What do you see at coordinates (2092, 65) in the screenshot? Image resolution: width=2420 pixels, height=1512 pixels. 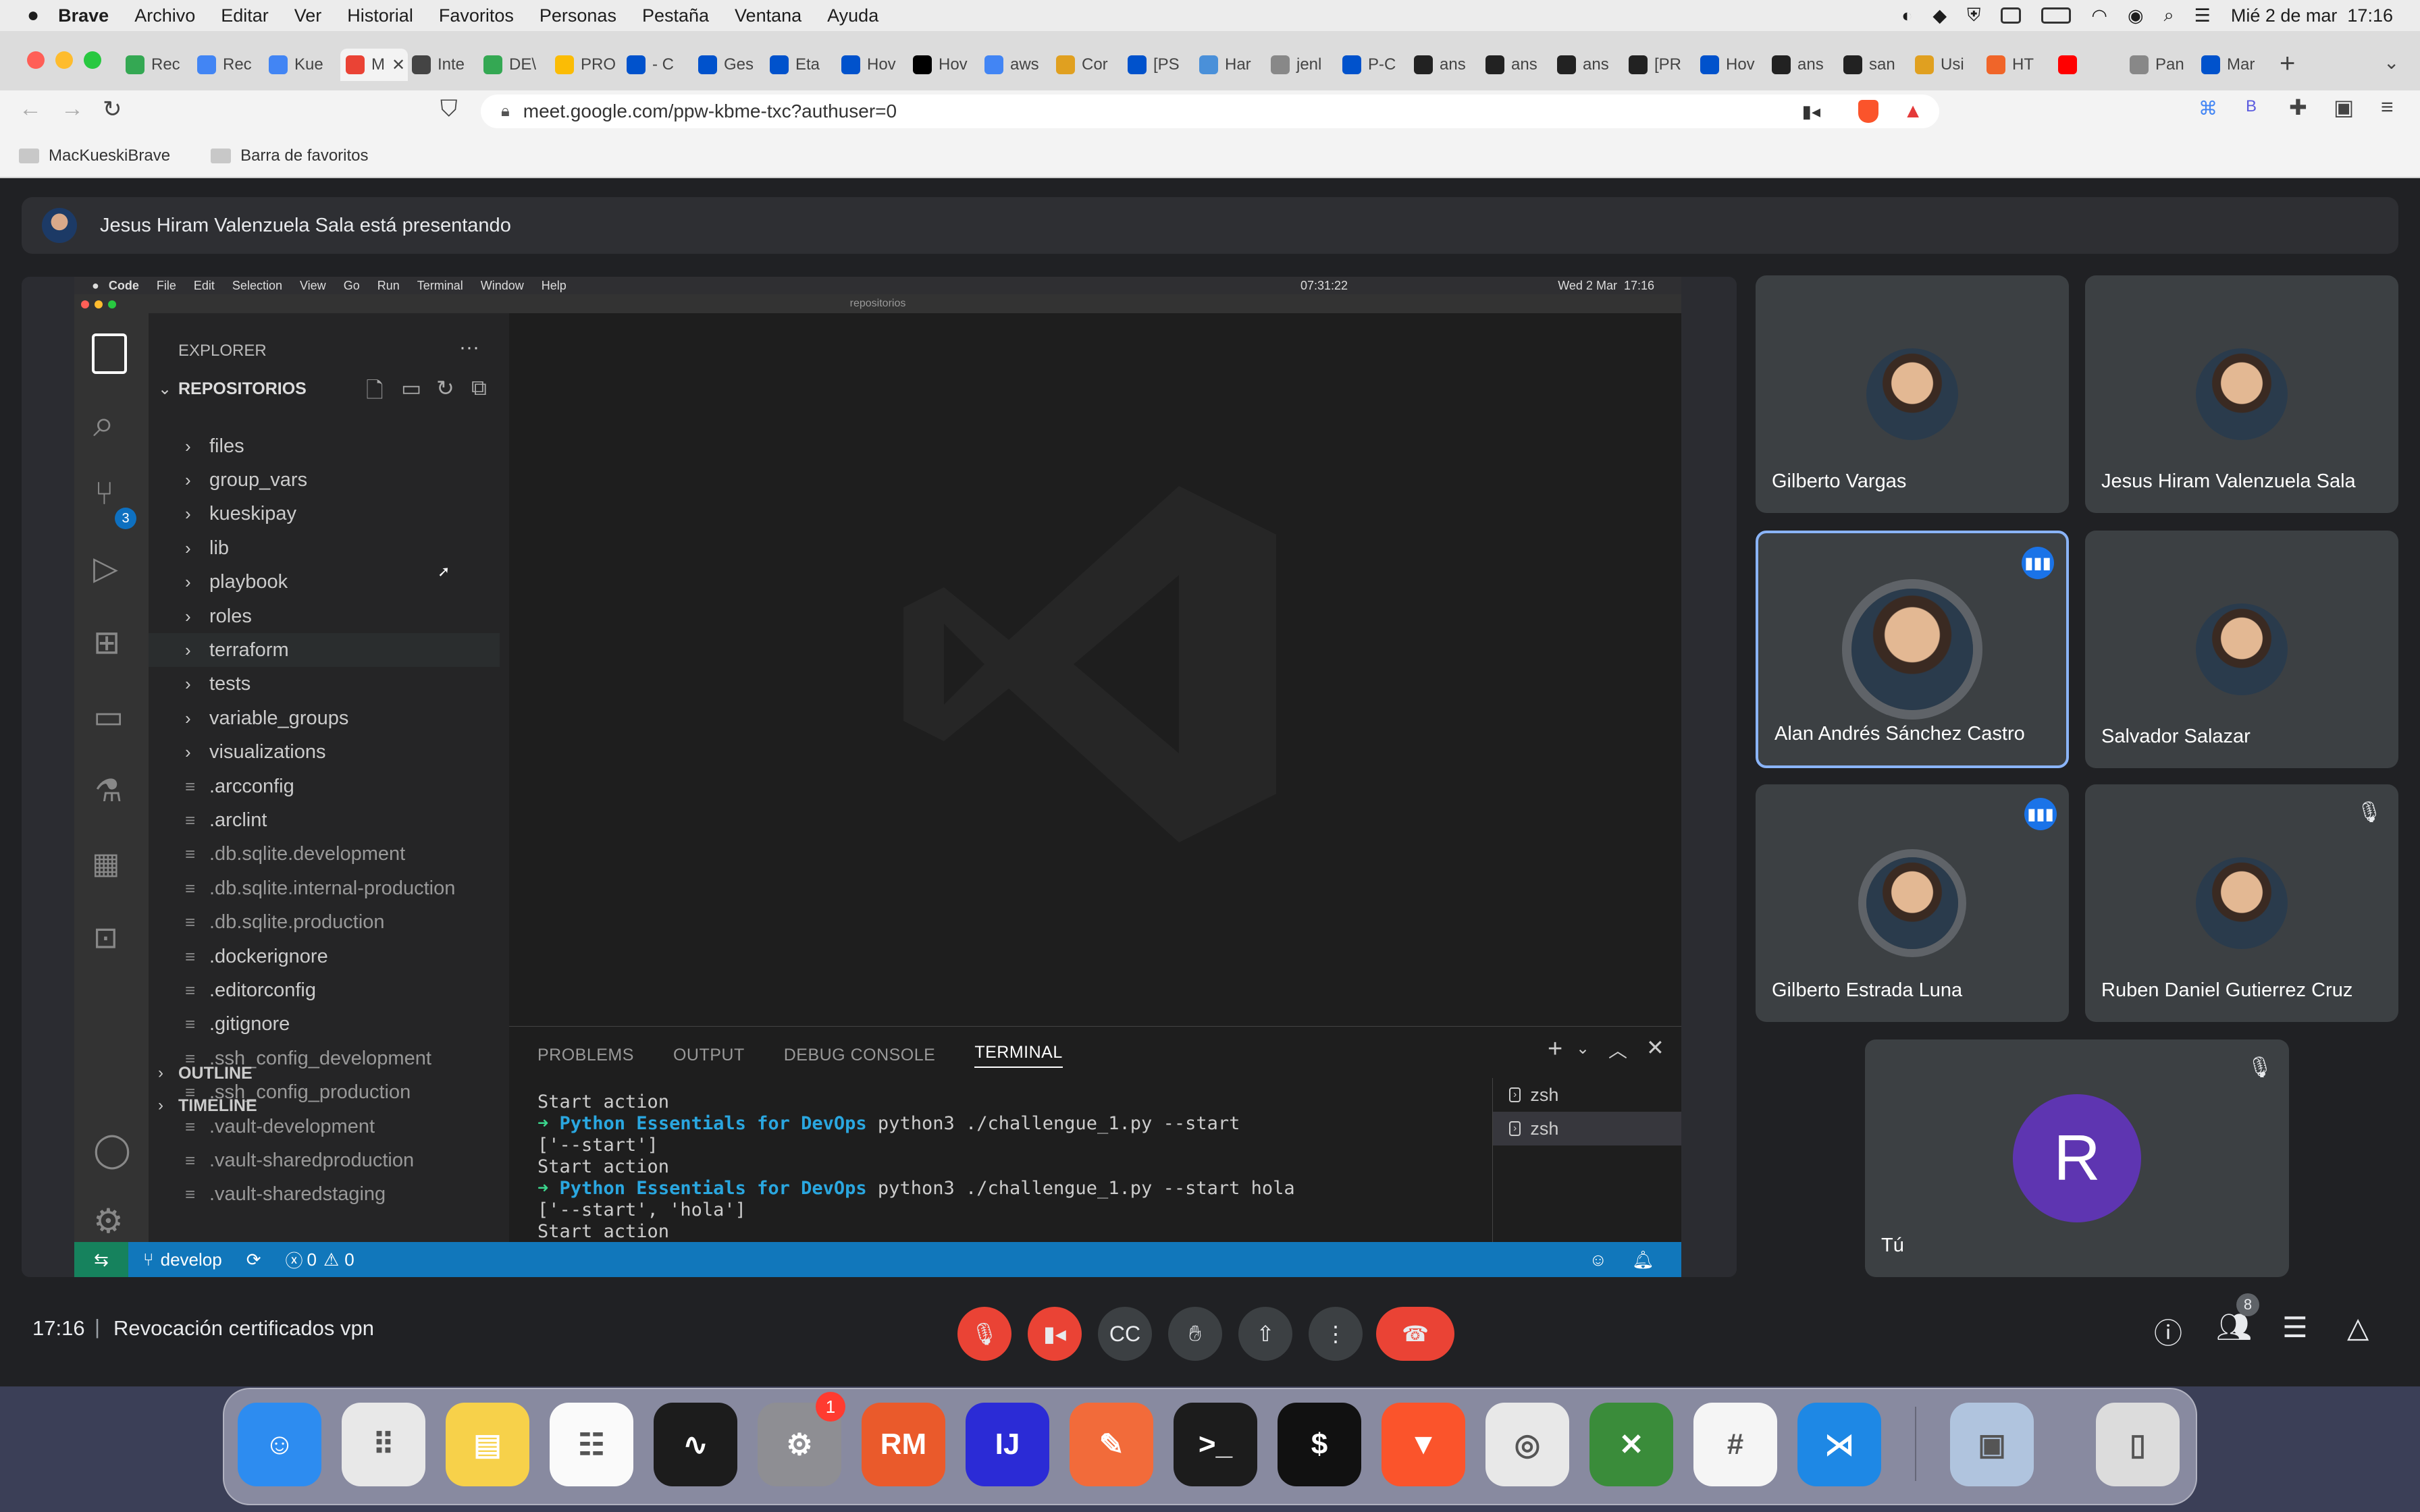 I see `browser-tab` at bounding box center [2092, 65].